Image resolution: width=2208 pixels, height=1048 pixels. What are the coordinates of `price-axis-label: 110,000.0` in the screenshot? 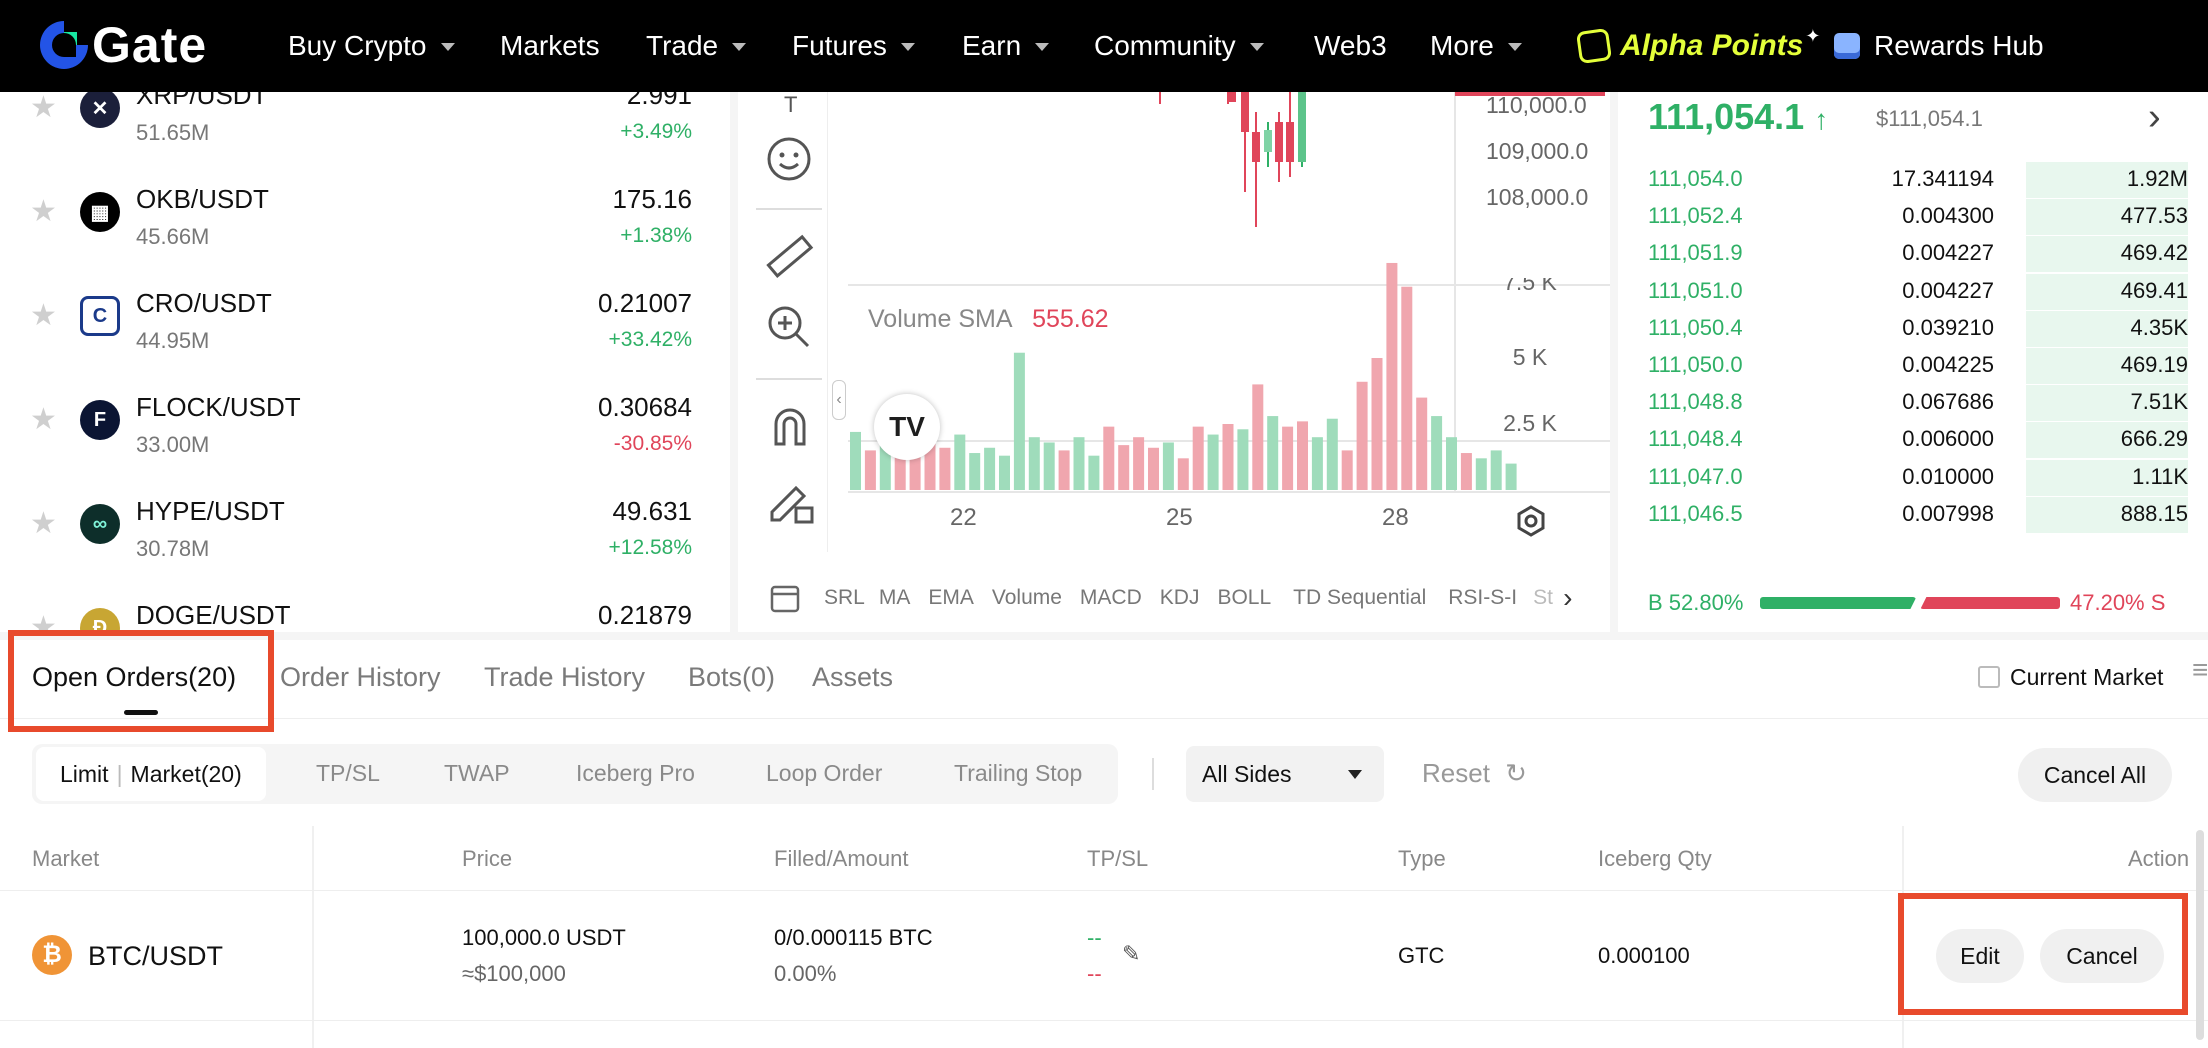 It's located at (1536, 105).